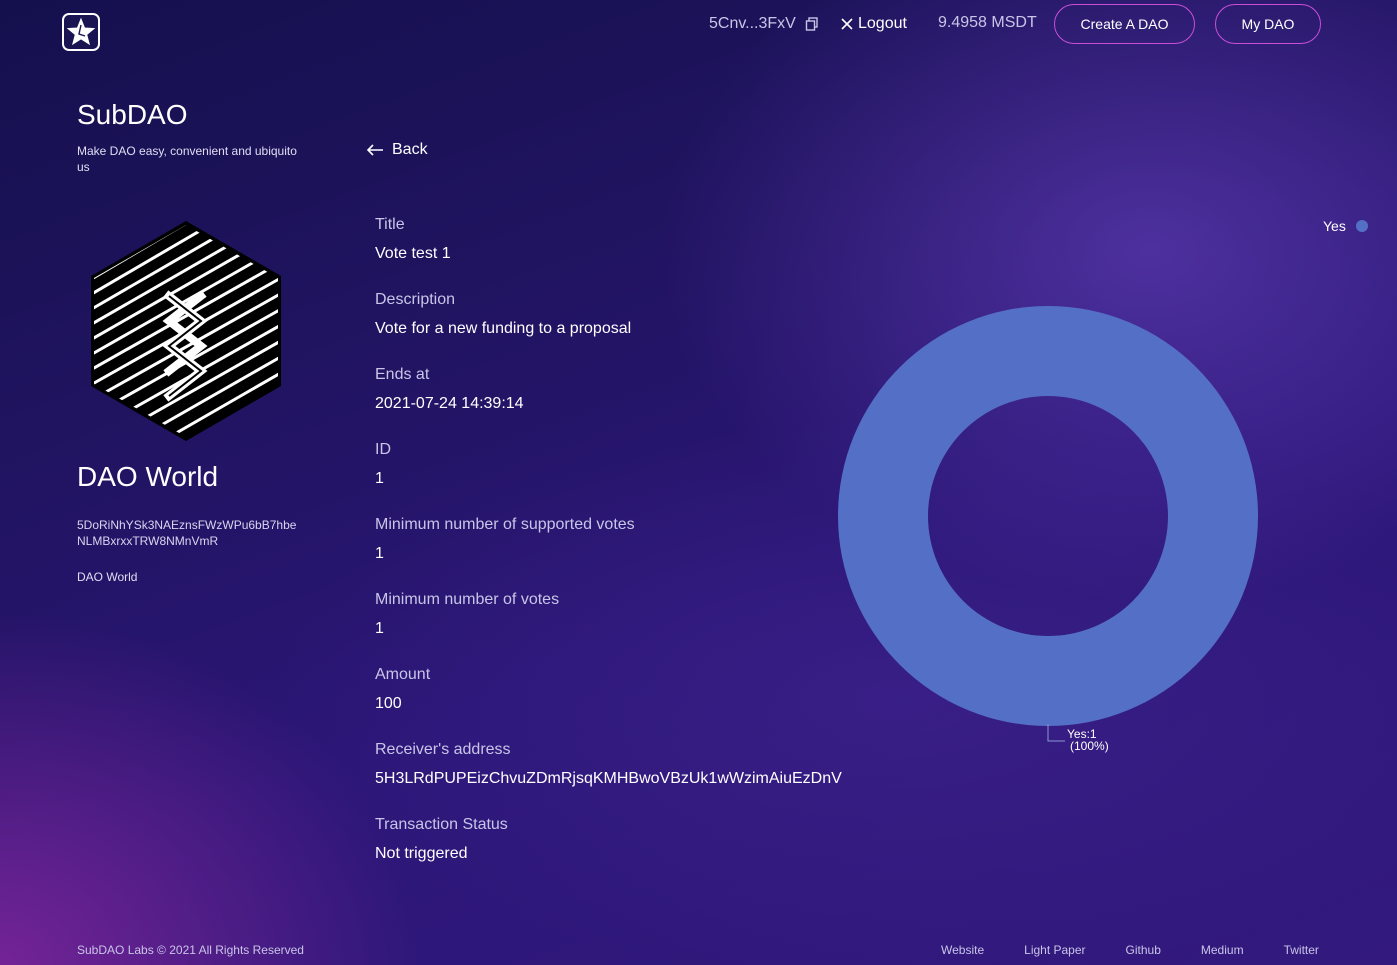 The width and height of the screenshot is (1397, 965). What do you see at coordinates (383, 449) in the screenshot?
I see `field-label: ID` at bounding box center [383, 449].